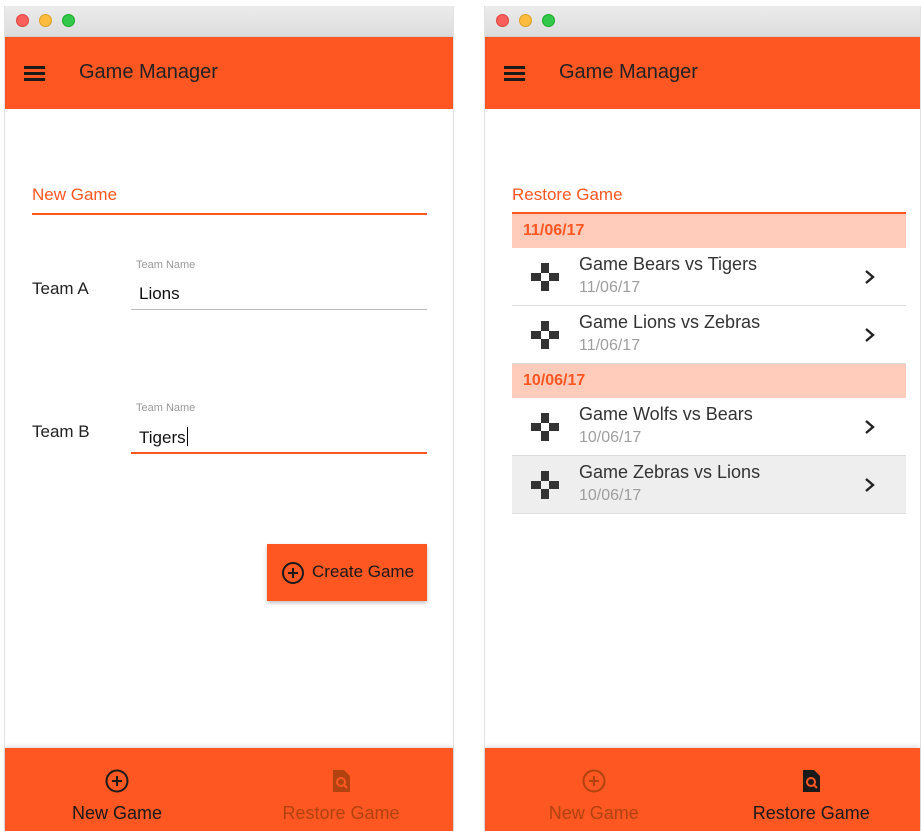 Image resolution: width=921 pixels, height=831 pixels. What do you see at coordinates (166, 408) in the screenshot?
I see `team-b-hint: Team Name` at bounding box center [166, 408].